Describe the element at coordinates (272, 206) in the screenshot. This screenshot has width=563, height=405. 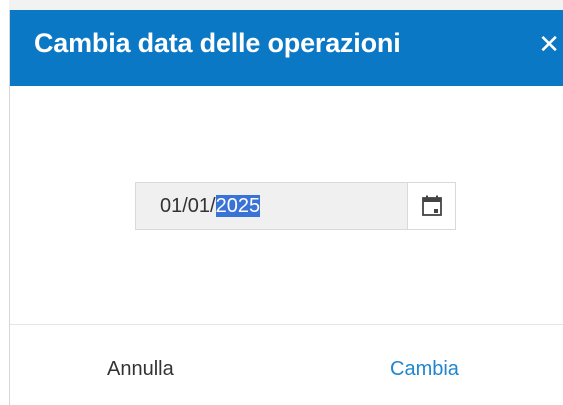
I see `date-input: 01/01/2025` at that location.